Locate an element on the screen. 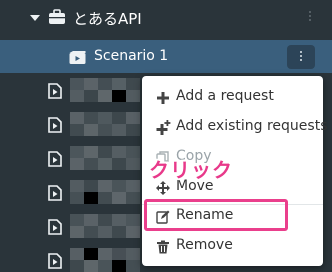 The image size is (332, 272). tree-item-scenario: Scenario 1 is located at coordinates (166, 56).